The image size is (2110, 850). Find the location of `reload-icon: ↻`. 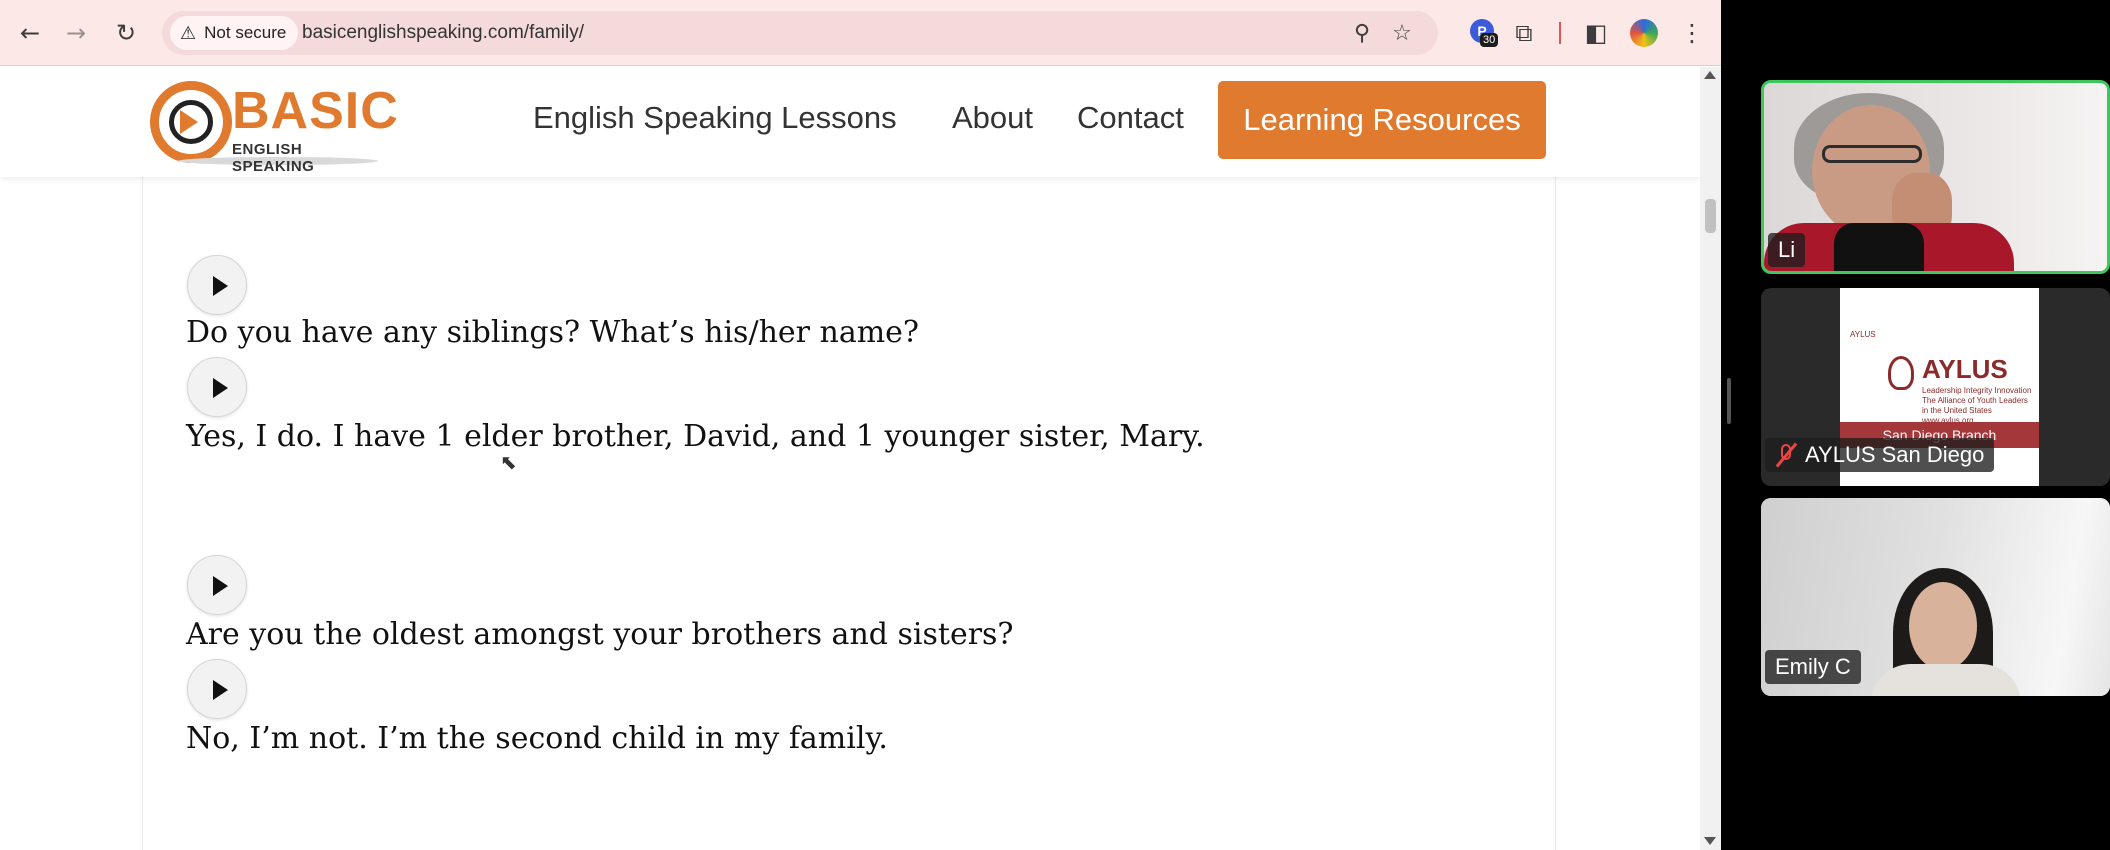

reload-icon: ↻ is located at coordinates (126, 33).